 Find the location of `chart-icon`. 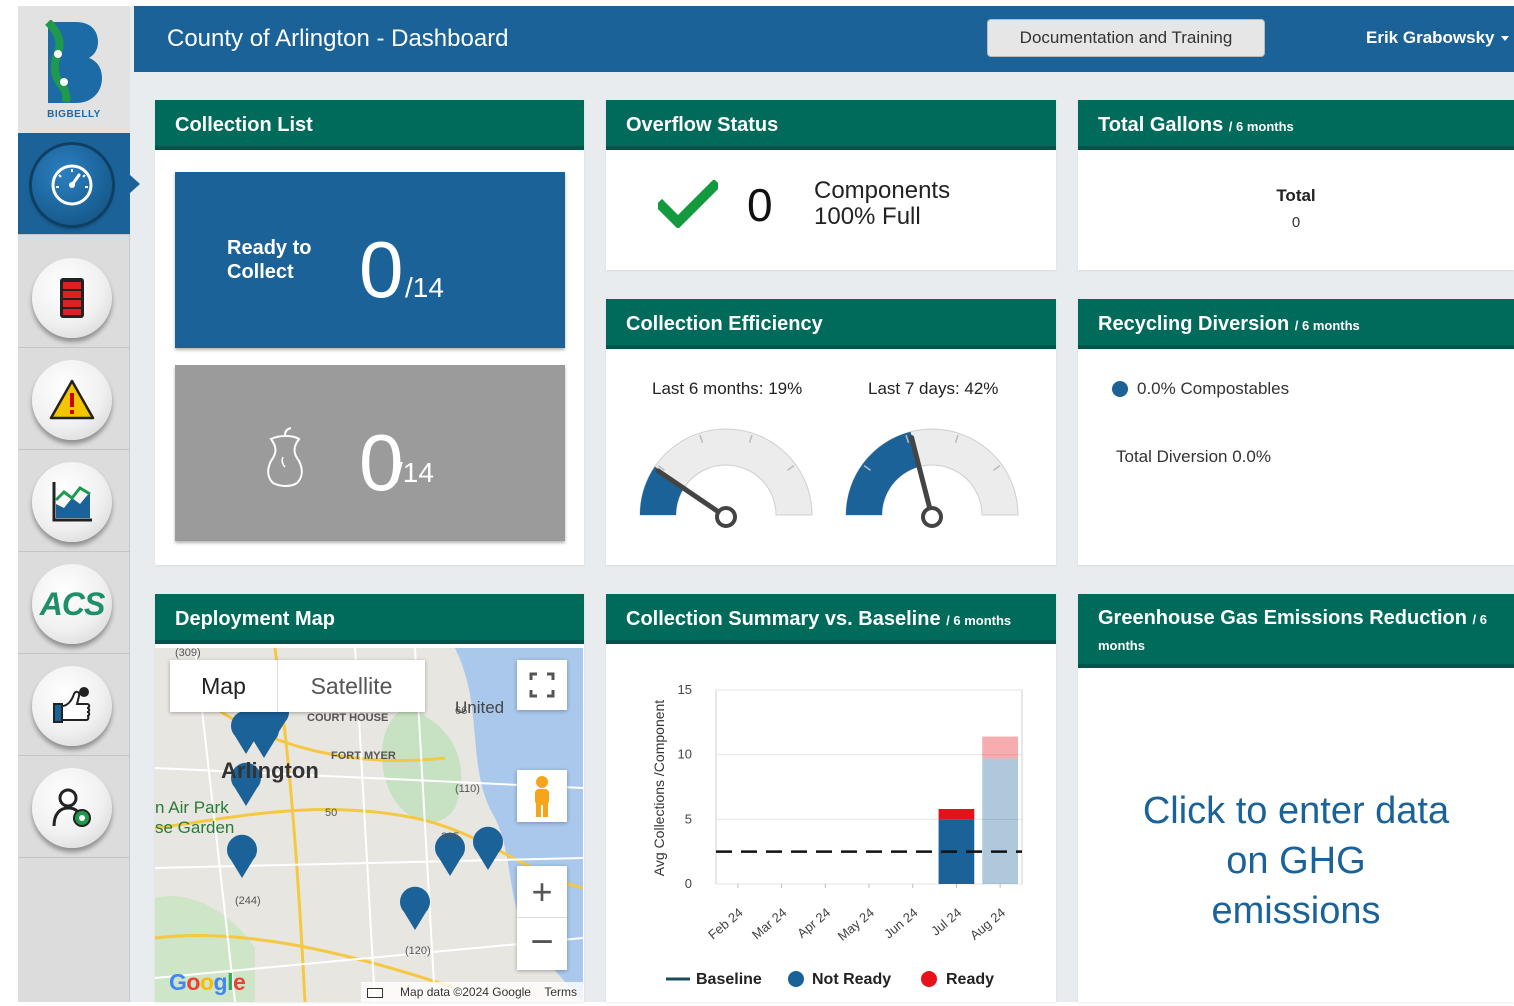

chart-icon is located at coordinates (72, 502).